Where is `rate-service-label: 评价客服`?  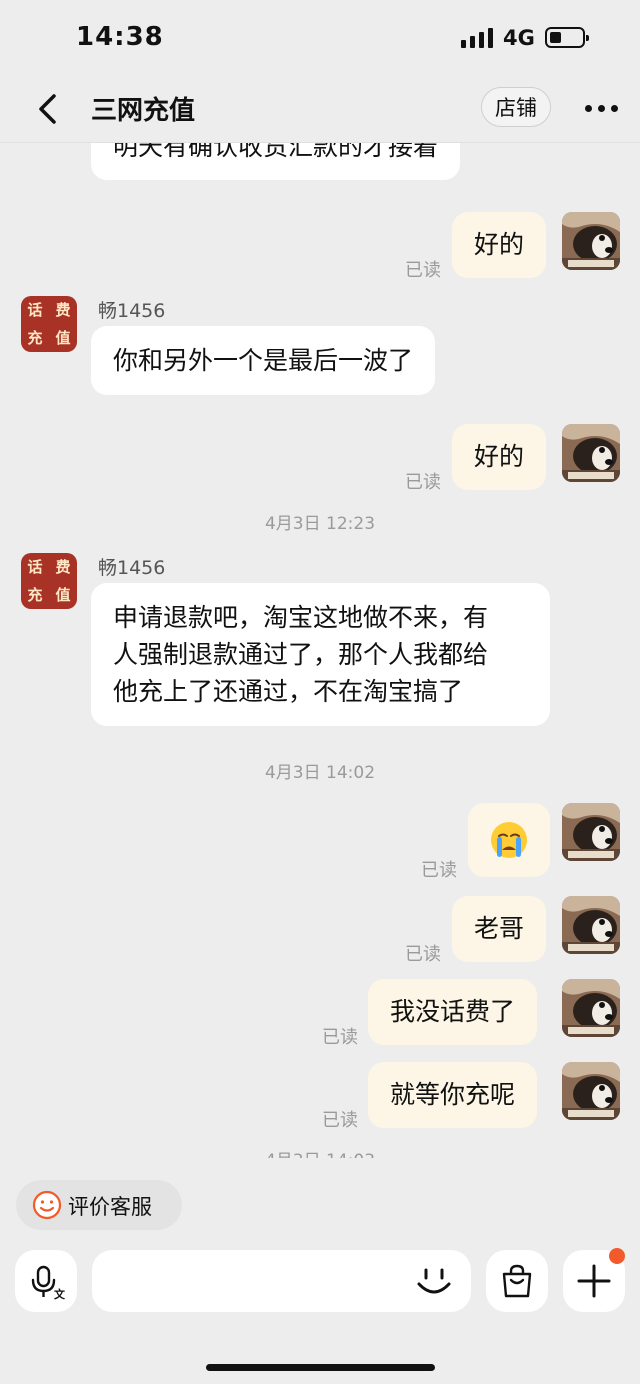 rate-service-label: 评价客服 is located at coordinates (110, 1207).